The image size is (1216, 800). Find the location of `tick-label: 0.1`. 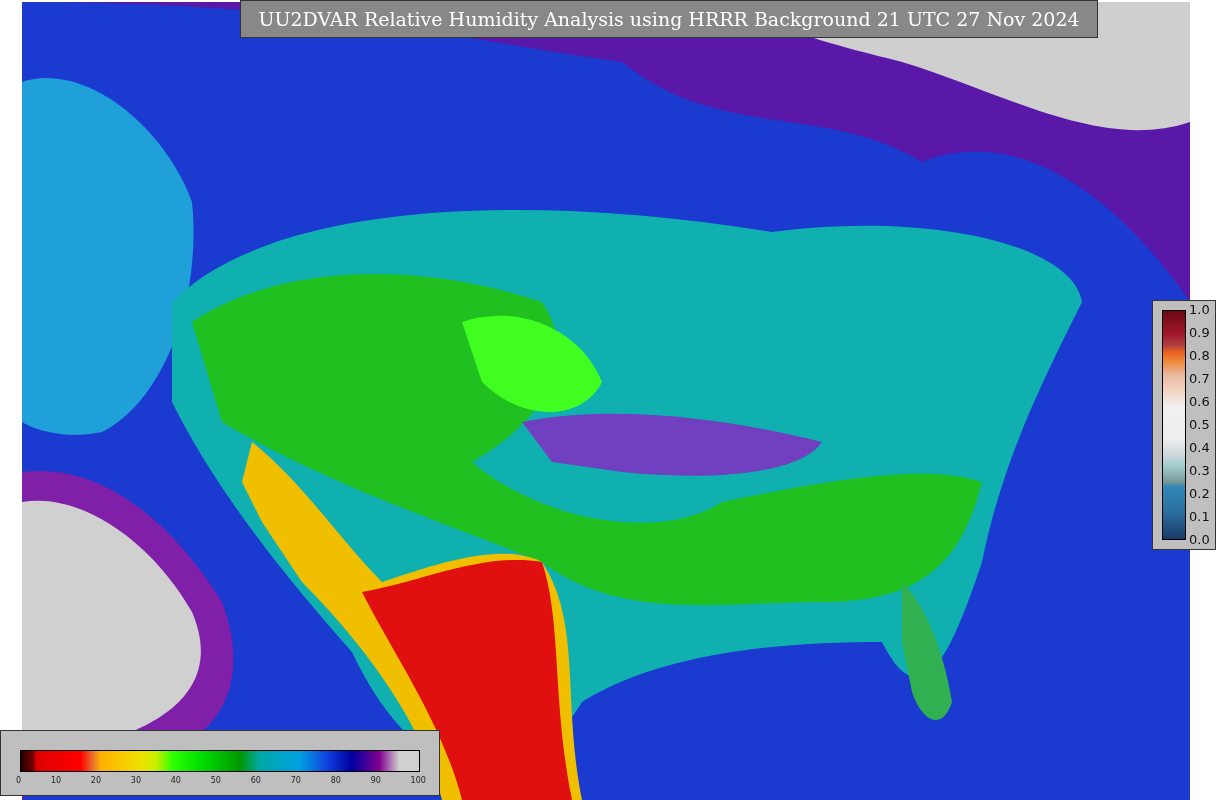

tick-label: 0.1 is located at coordinates (1199, 517).